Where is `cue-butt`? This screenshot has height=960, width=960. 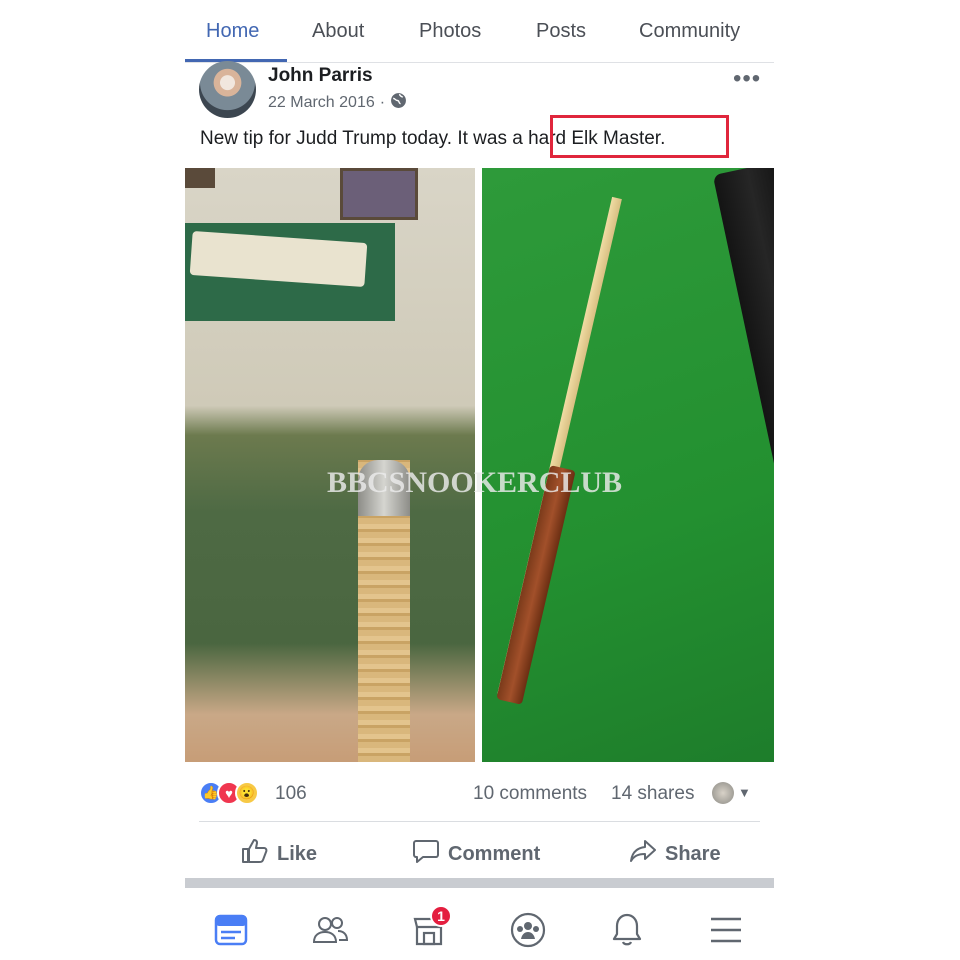 cue-butt is located at coordinates (536, 585).